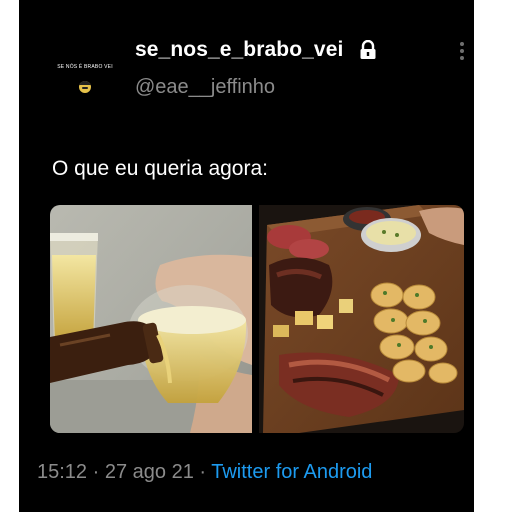 The height and width of the screenshot is (512, 512). What do you see at coordinates (205, 87) in the screenshot?
I see `user-handle: @eae__jeffinho` at bounding box center [205, 87].